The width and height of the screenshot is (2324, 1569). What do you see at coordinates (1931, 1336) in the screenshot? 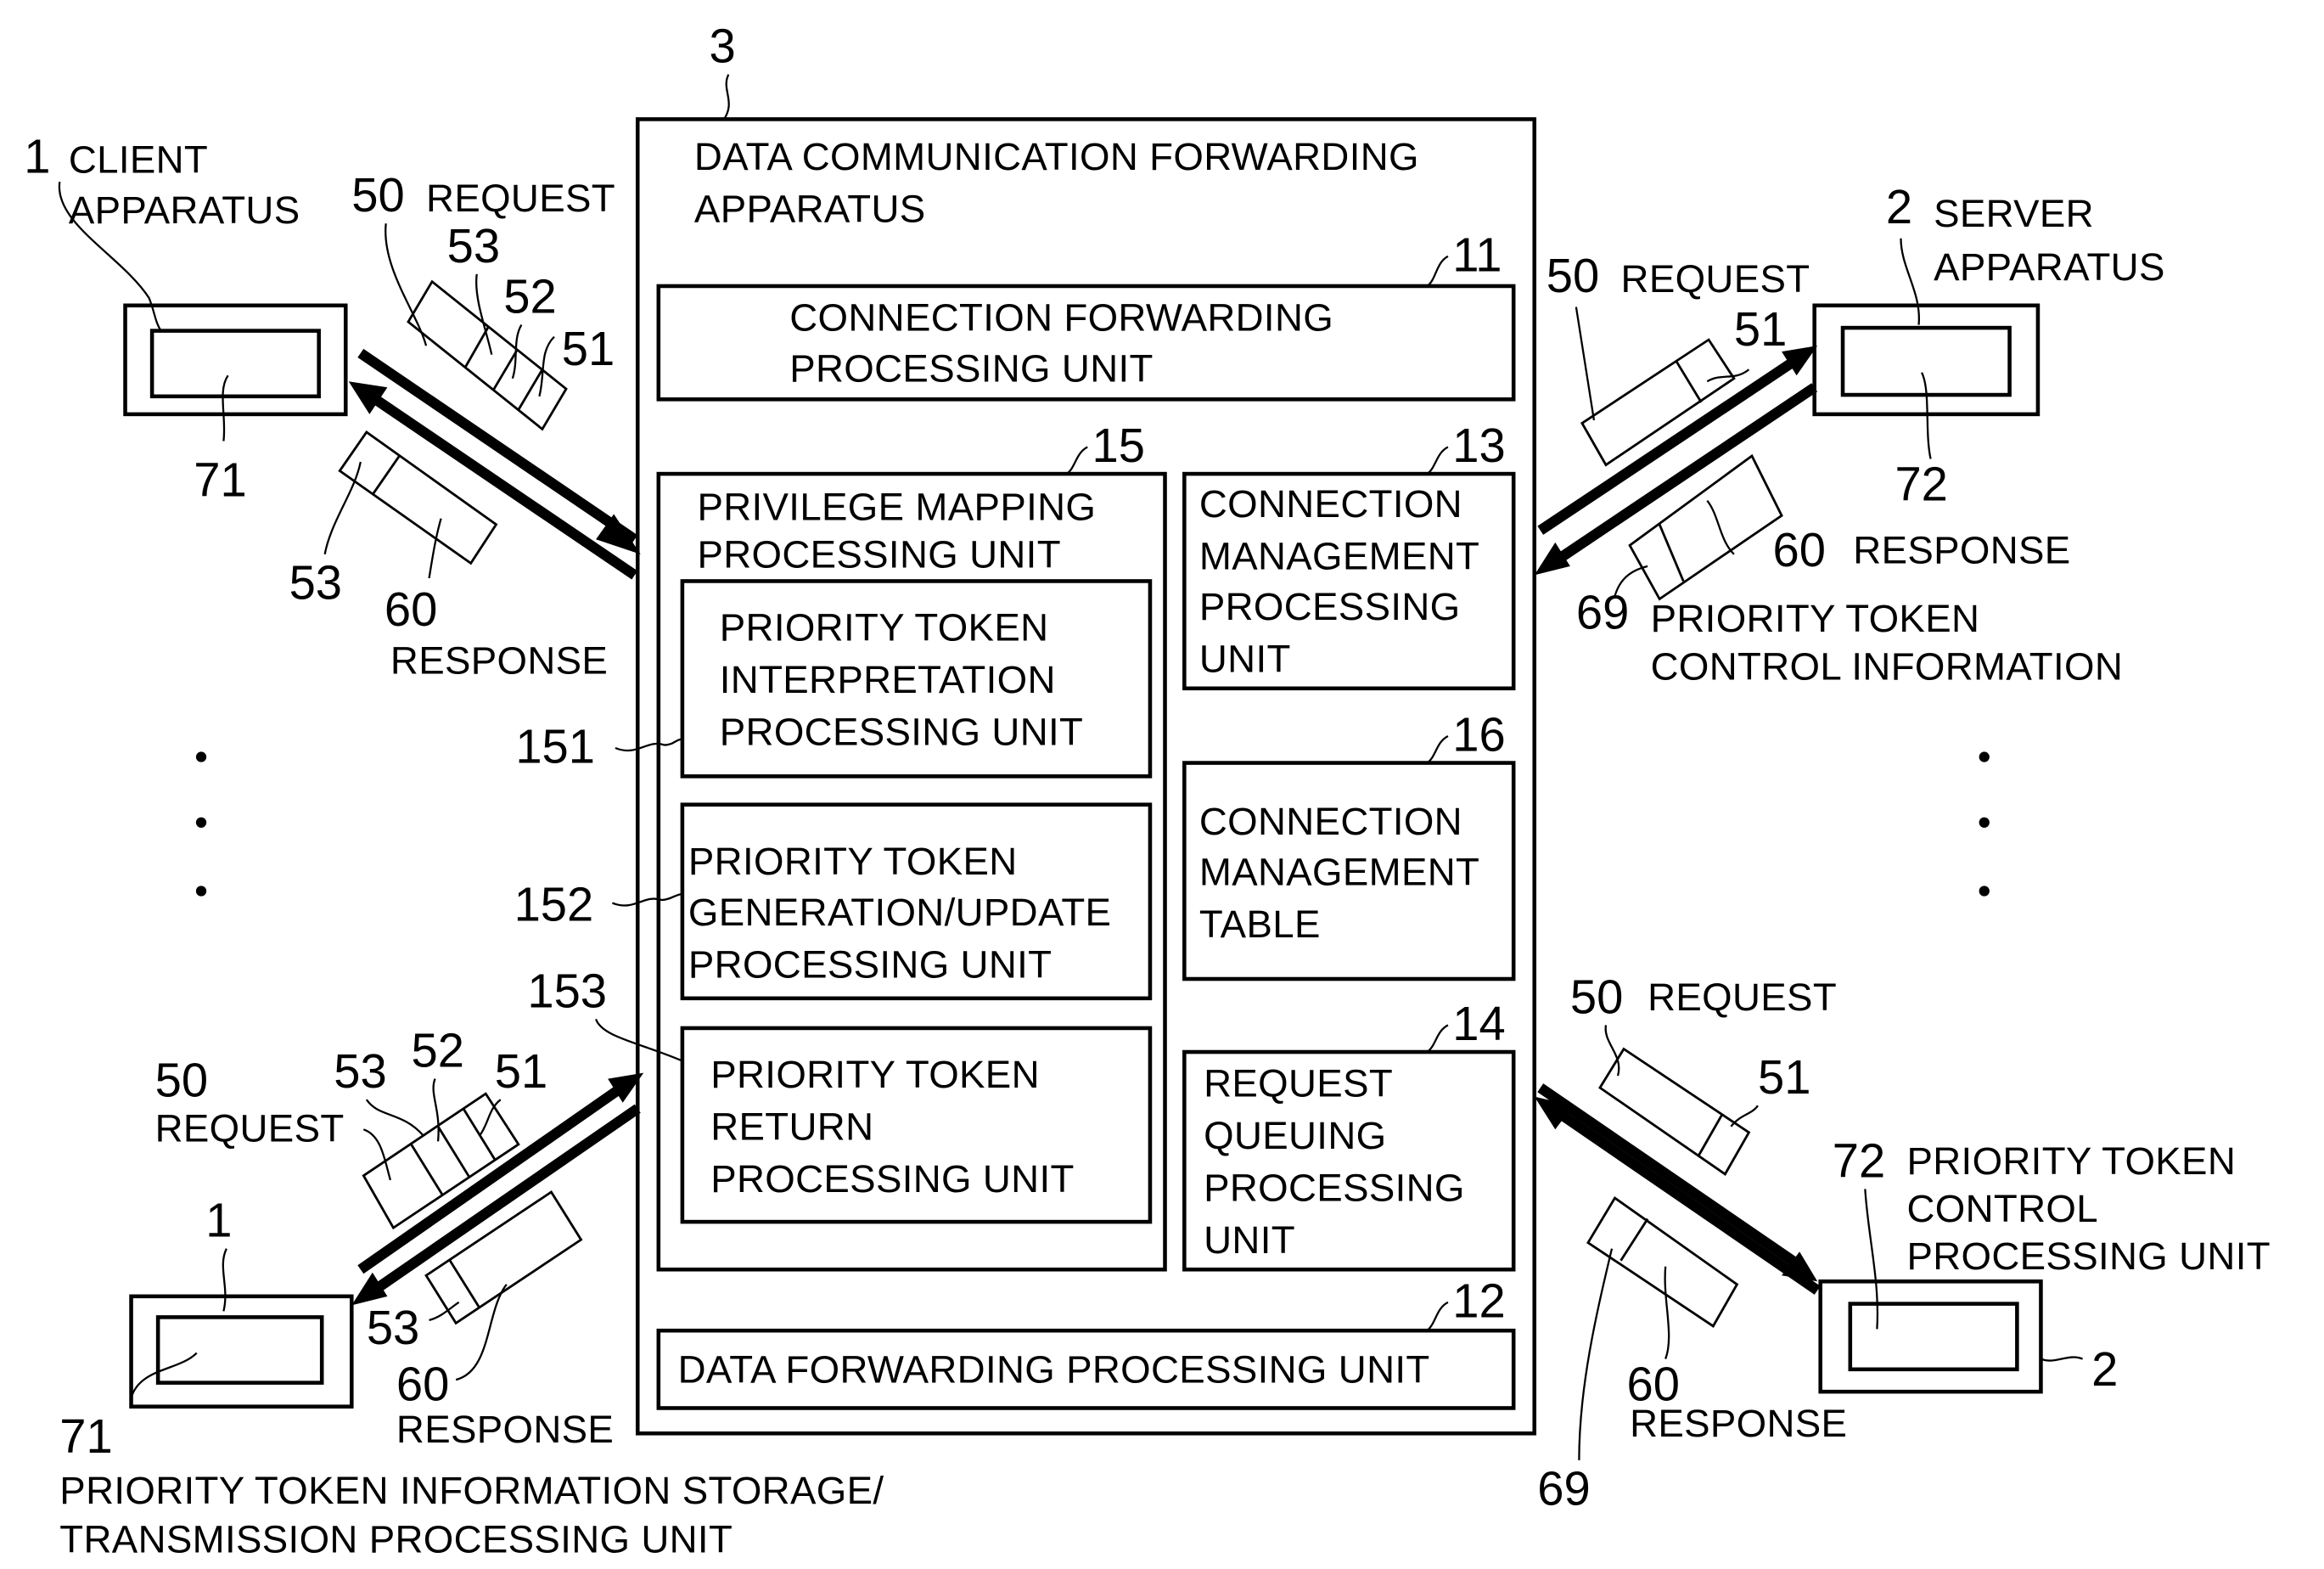
I see `server-bottom-outer-box` at bounding box center [1931, 1336].